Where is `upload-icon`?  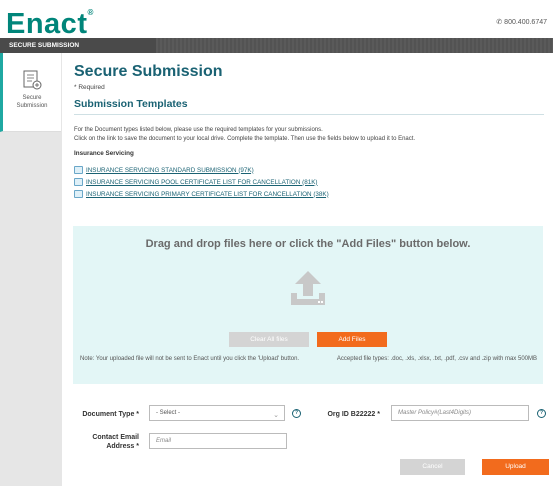 upload-icon is located at coordinates (308, 289).